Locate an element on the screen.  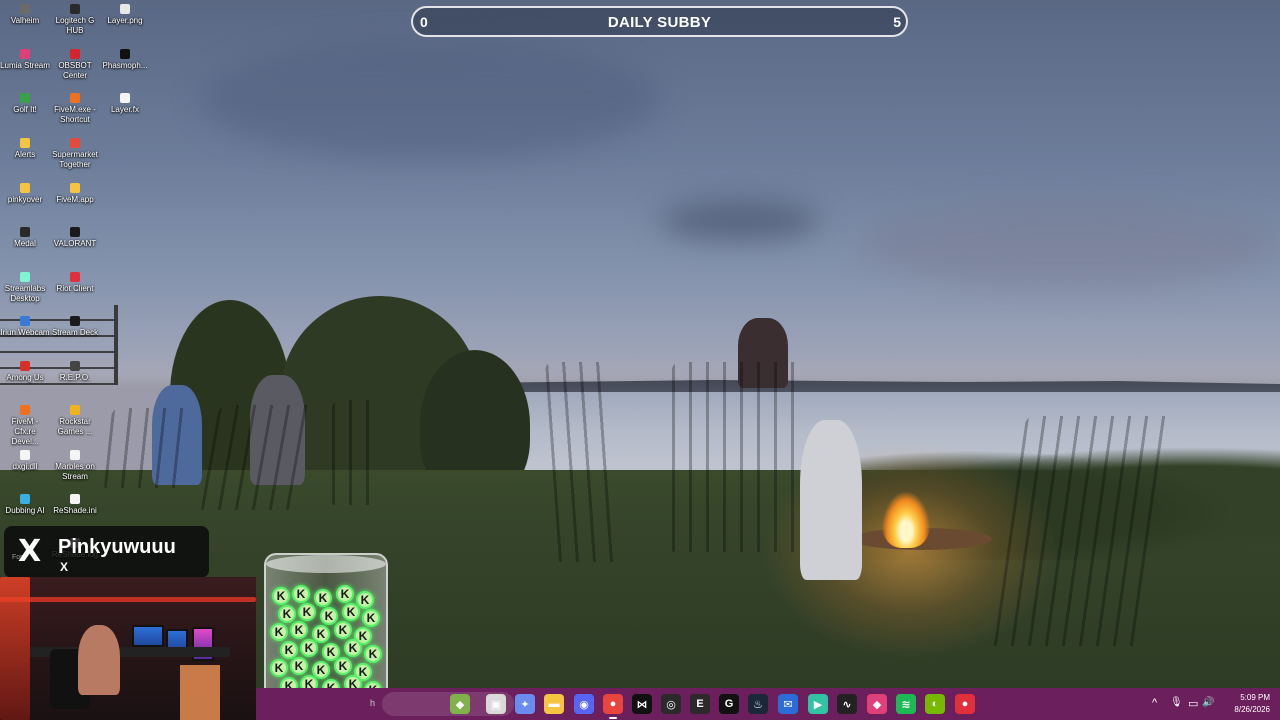
phasmophobia-icon is located at coordinates (125, 54).